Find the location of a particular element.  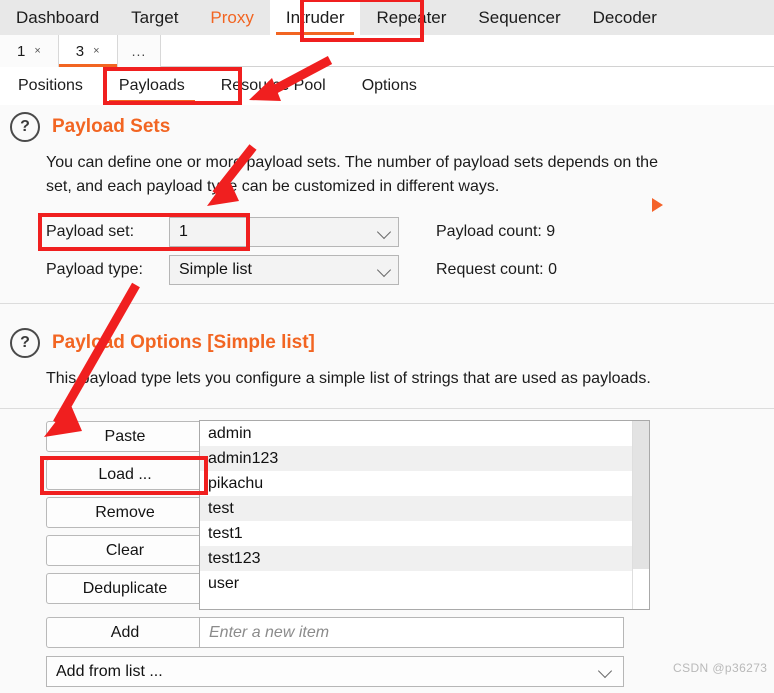

main-tab-sequencer: Sequencer is located at coordinates (519, 17).